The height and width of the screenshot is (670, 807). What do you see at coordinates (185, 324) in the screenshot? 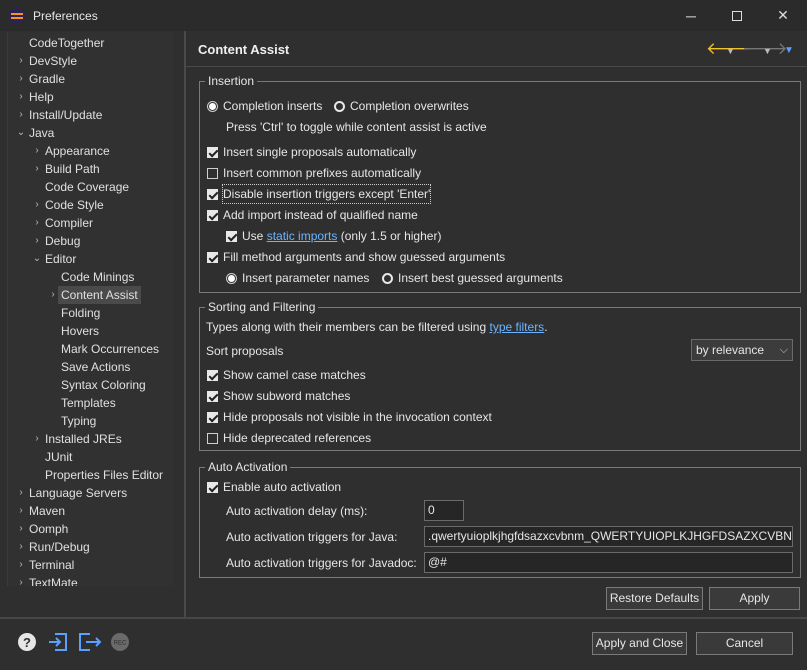
I see `sash-divider` at bounding box center [185, 324].